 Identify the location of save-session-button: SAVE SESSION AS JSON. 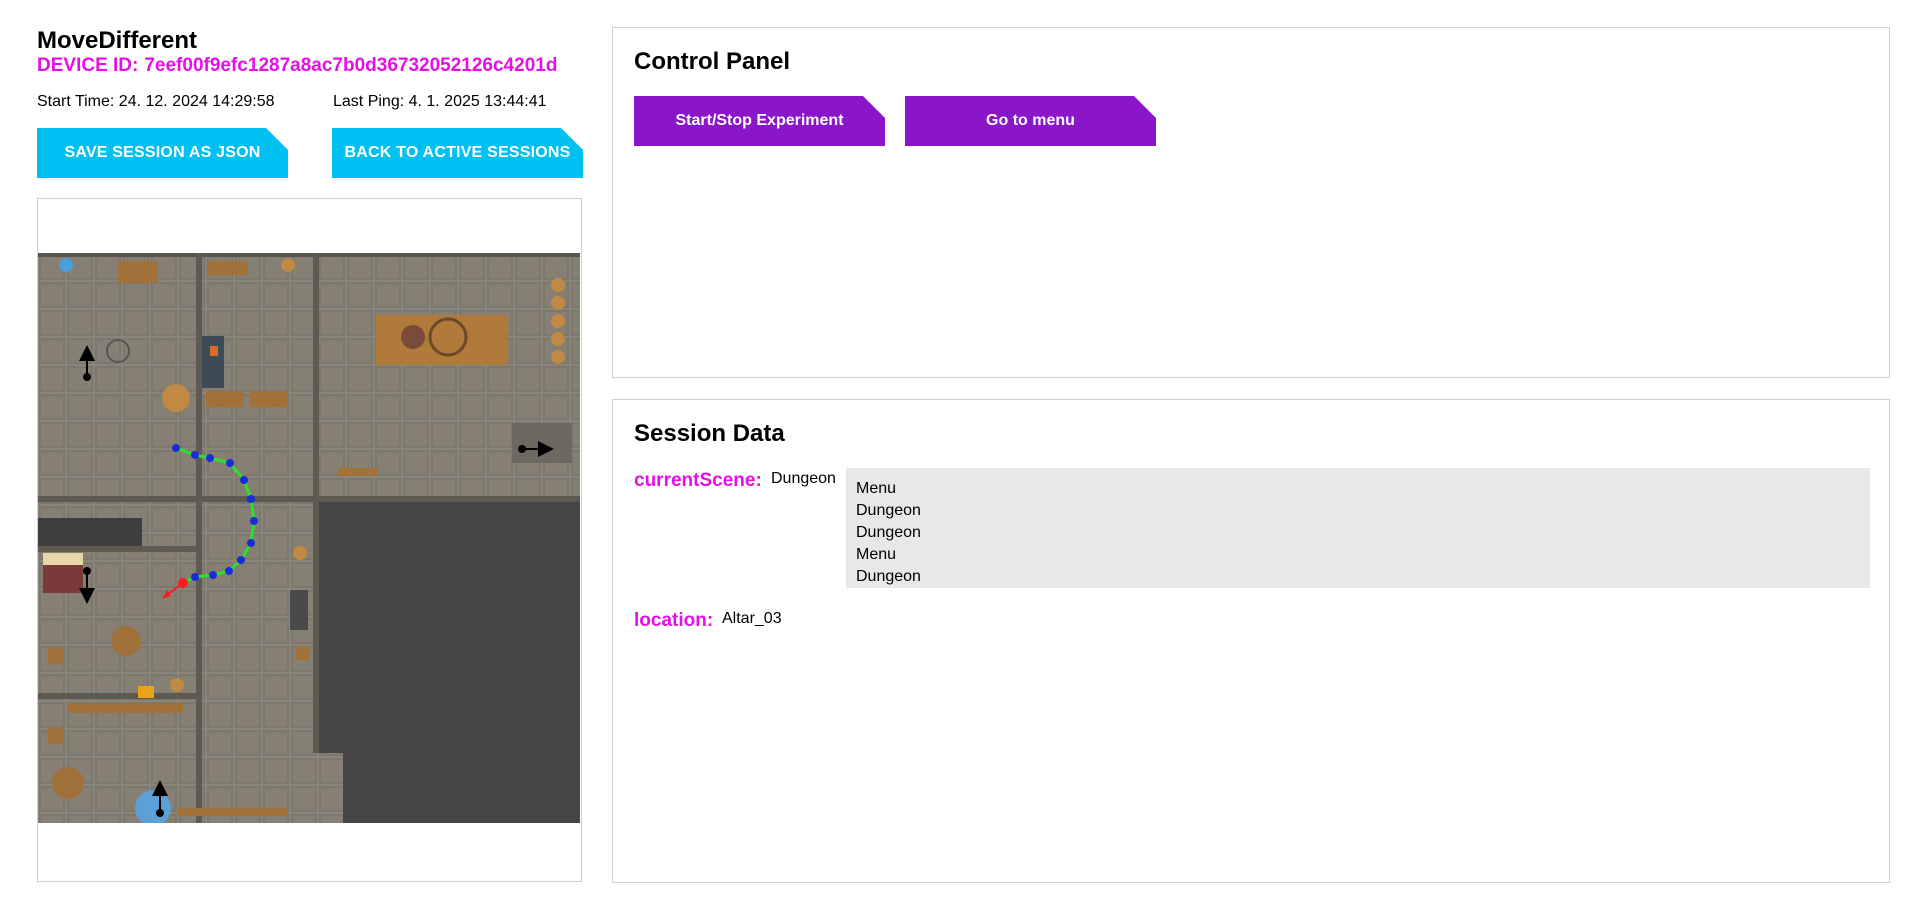
(162, 153).